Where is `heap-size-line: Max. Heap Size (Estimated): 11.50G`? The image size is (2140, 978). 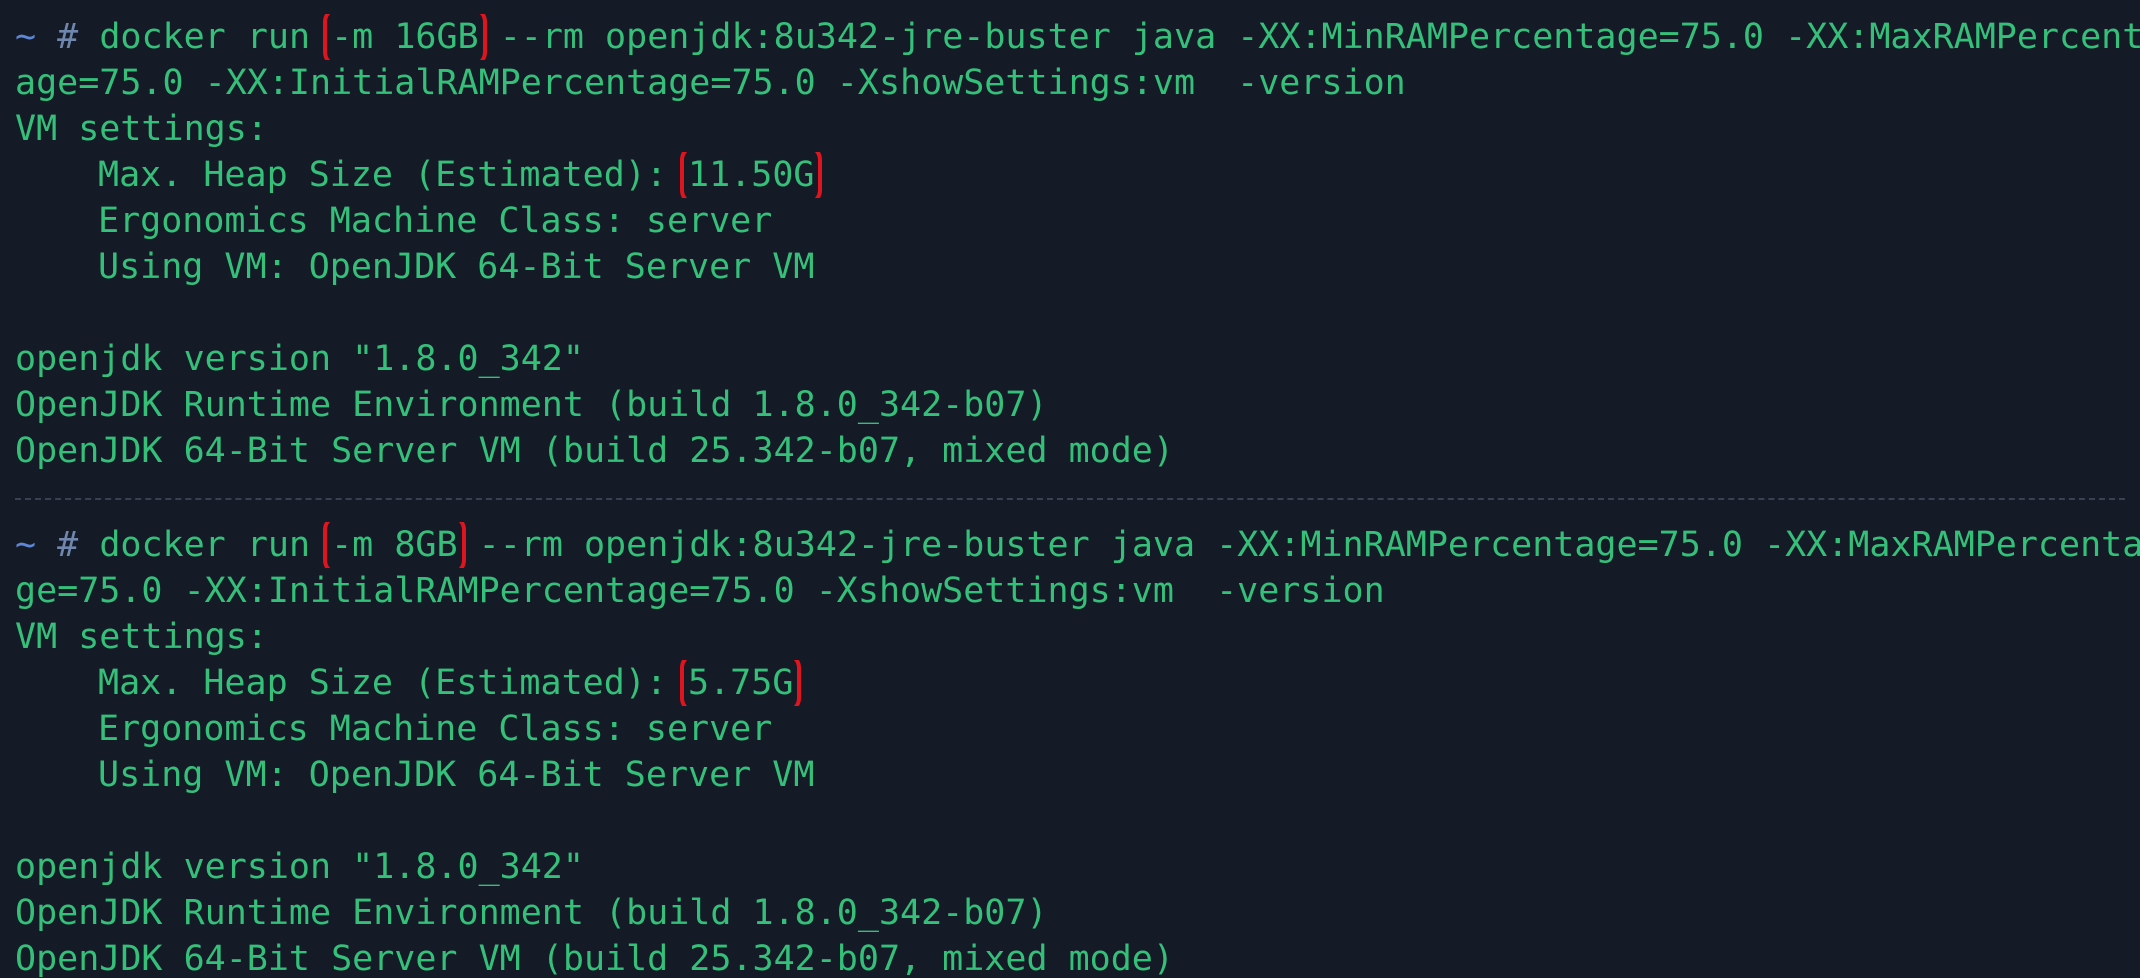 heap-size-line: Max. Heap Size (Estimated): 11.50G is located at coordinates (1077, 175).